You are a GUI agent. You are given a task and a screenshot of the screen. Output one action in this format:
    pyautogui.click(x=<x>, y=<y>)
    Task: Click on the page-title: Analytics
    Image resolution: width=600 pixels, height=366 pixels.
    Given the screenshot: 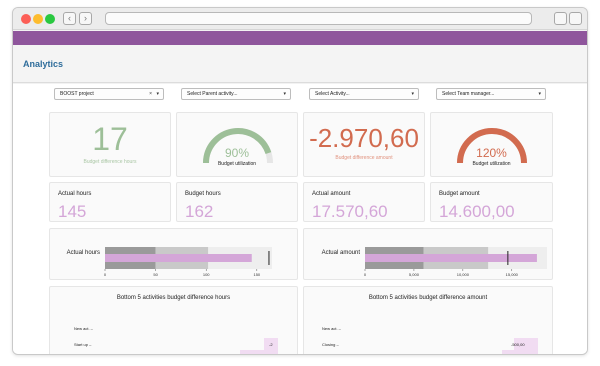 What is the action you would take?
    pyautogui.click(x=43, y=64)
    